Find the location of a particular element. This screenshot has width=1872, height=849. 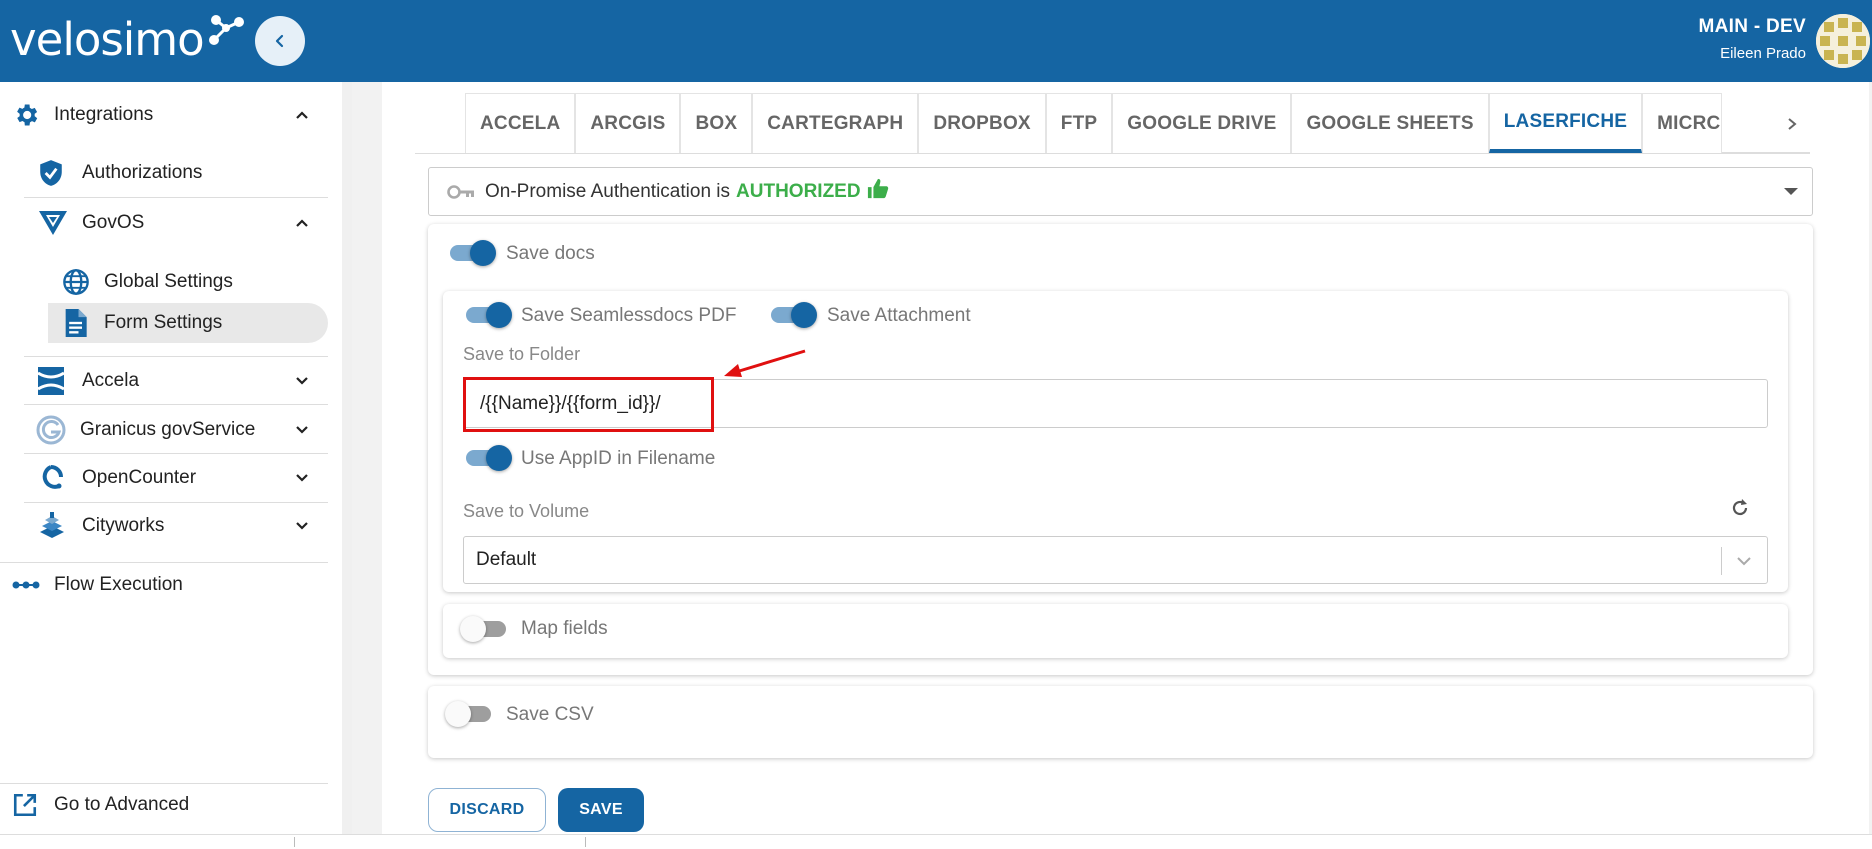

annotation-arrow-icon is located at coordinates (765, 363).